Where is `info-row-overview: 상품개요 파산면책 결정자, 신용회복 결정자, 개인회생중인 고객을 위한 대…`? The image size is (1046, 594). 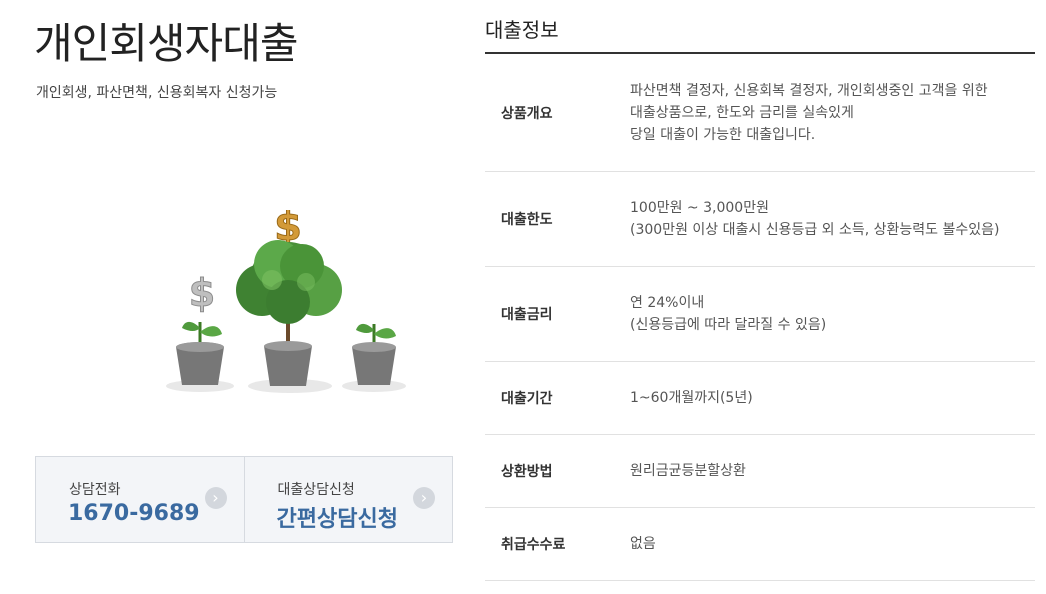 info-row-overview: 상품개요 파산면책 결정자, 신용회복 결정자, 개인회생중인 고객을 위한 대… is located at coordinates (760, 113).